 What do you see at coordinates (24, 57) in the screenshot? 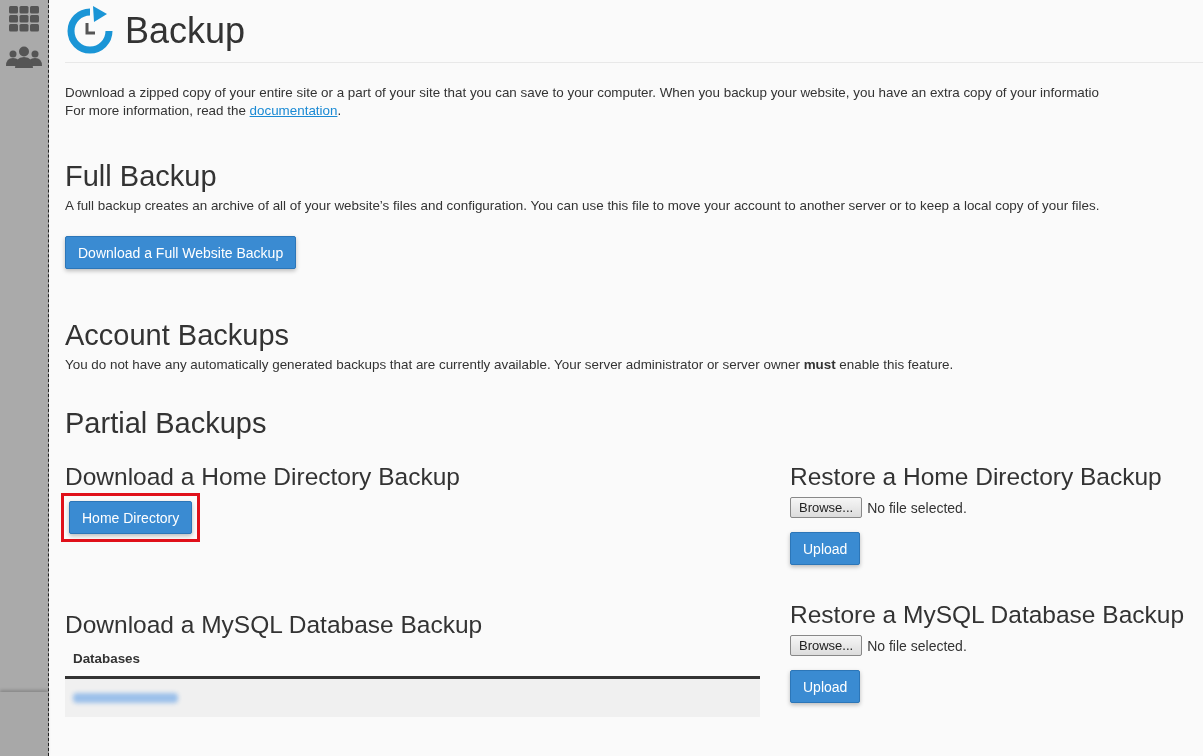
I see `users-icon` at bounding box center [24, 57].